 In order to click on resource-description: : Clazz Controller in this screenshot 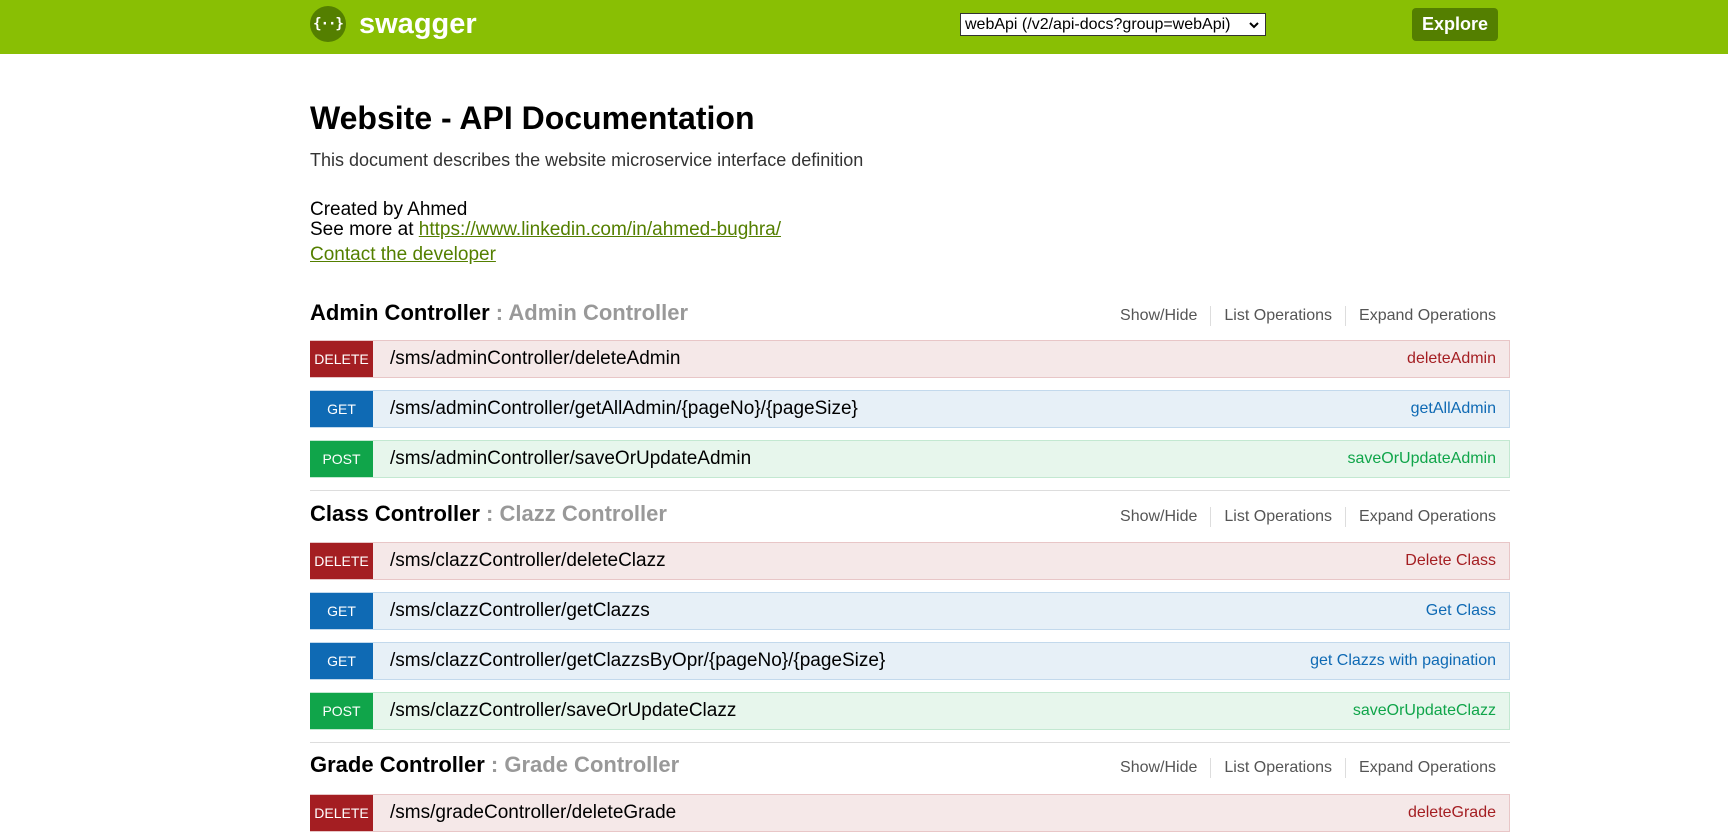, I will do `click(573, 513)`.